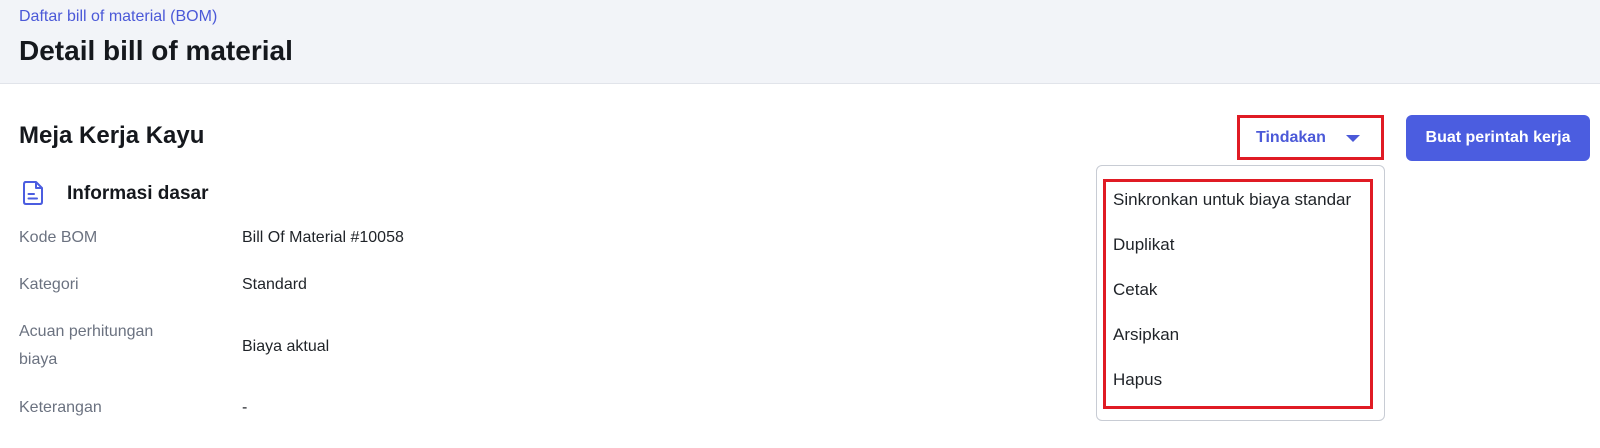 The height and width of the screenshot is (448, 1600). What do you see at coordinates (33, 193) in the screenshot?
I see `document-icon` at bounding box center [33, 193].